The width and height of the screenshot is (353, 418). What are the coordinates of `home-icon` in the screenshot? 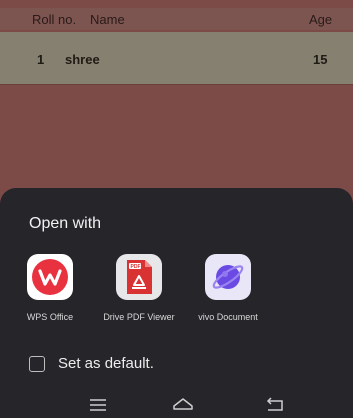 It's located at (183, 405).